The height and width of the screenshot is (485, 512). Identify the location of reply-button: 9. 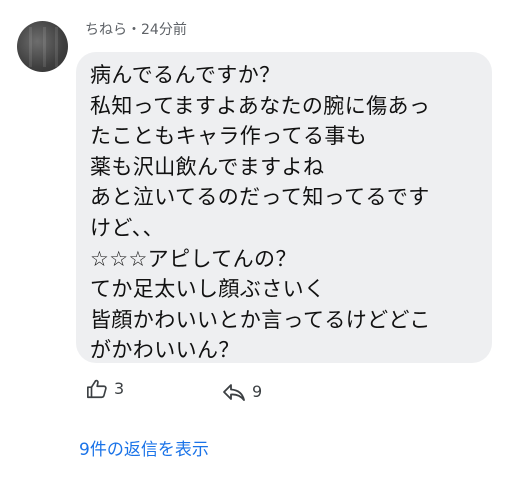
(242, 392).